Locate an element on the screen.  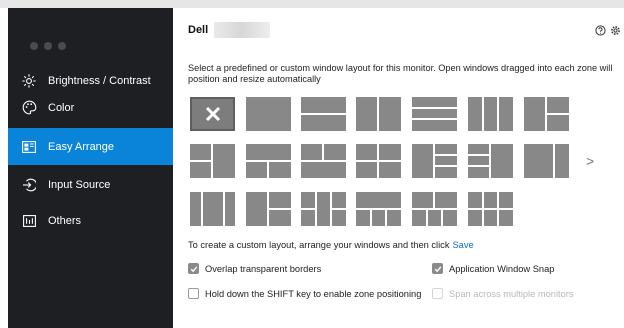
layout-left-column-right-three is located at coordinates (434, 161).